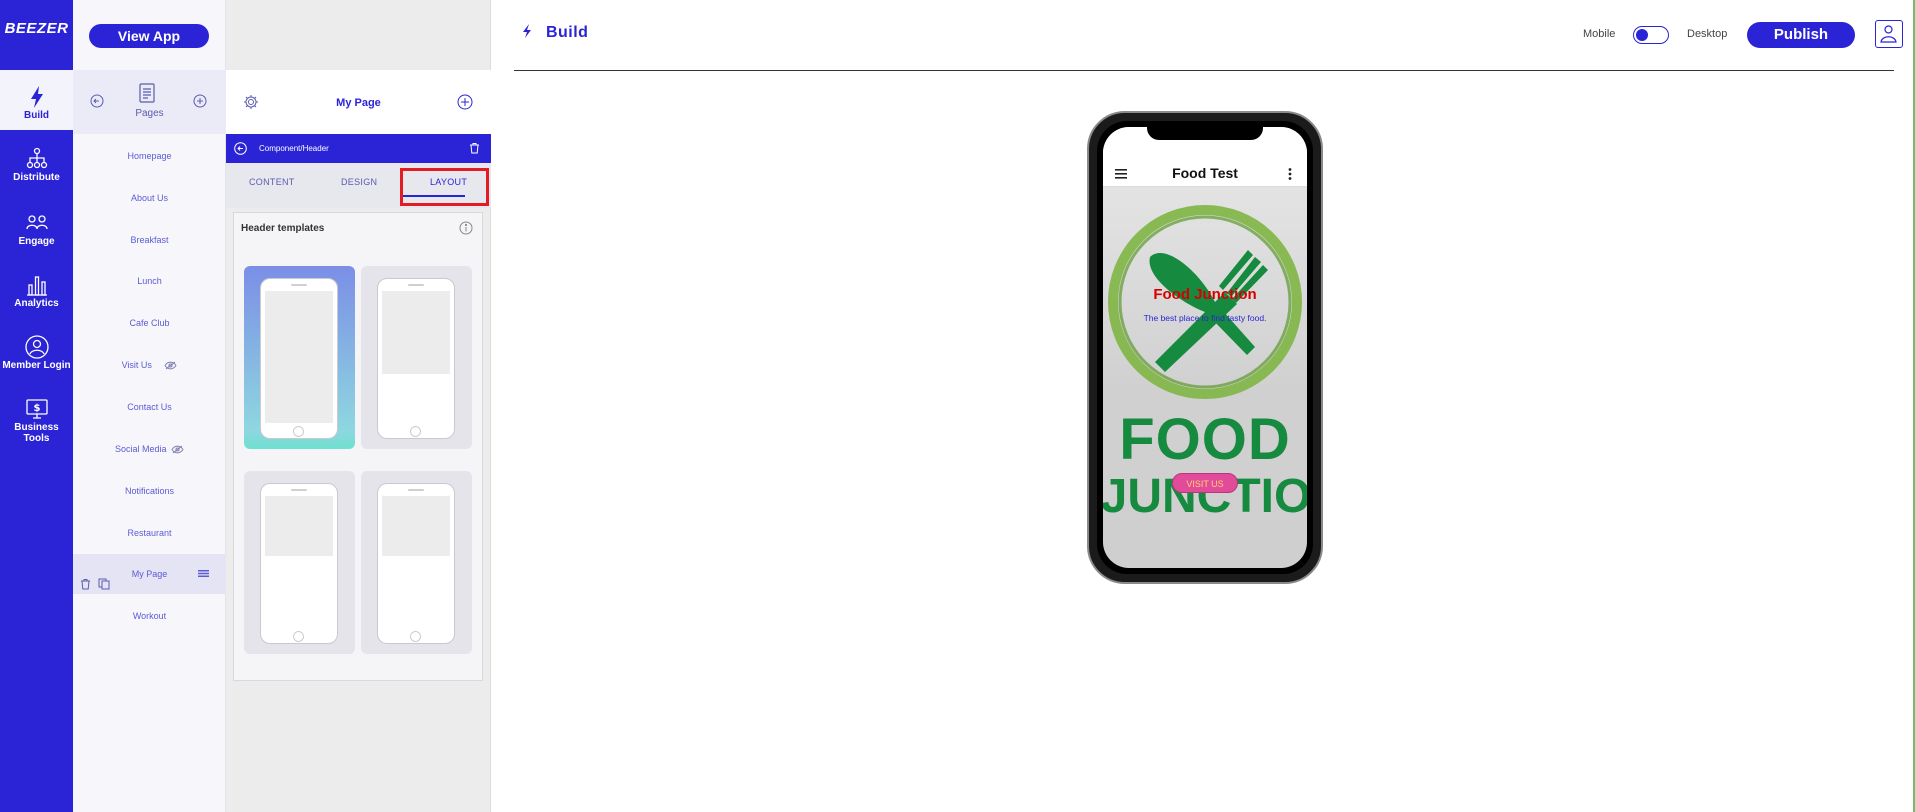 Image resolution: width=1915 pixels, height=812 pixels. I want to click on tab-content: CONTENT, so click(272, 182).